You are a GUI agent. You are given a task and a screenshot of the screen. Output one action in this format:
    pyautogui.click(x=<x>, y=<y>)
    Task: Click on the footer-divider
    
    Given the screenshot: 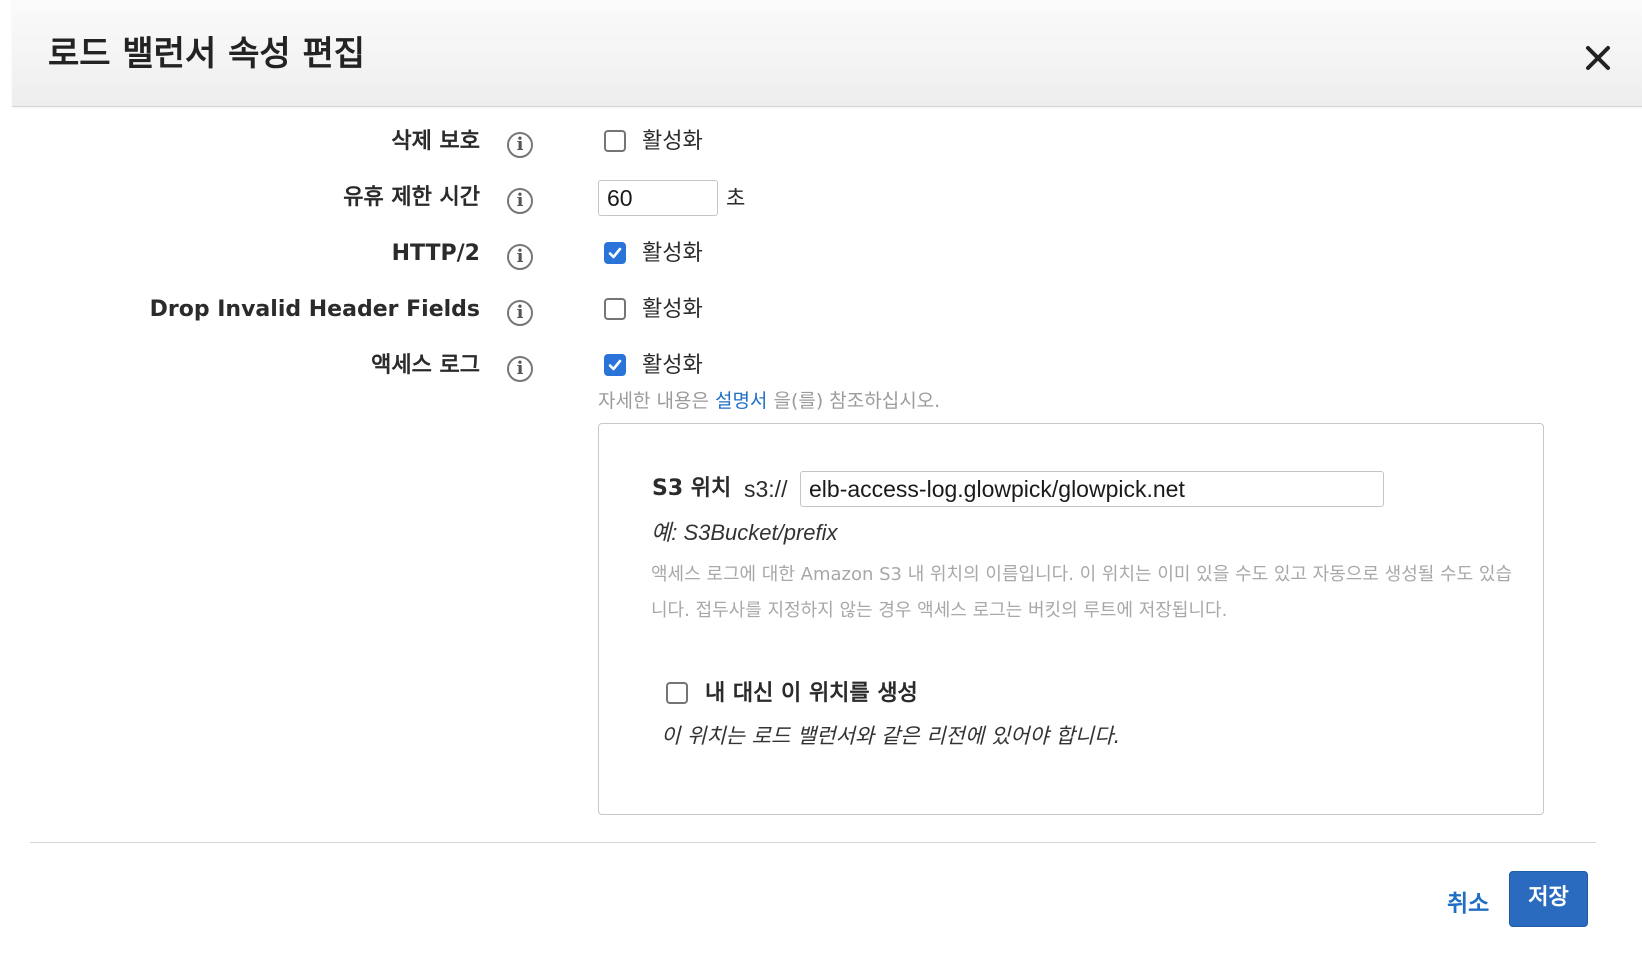 What is the action you would take?
    pyautogui.click(x=813, y=842)
    